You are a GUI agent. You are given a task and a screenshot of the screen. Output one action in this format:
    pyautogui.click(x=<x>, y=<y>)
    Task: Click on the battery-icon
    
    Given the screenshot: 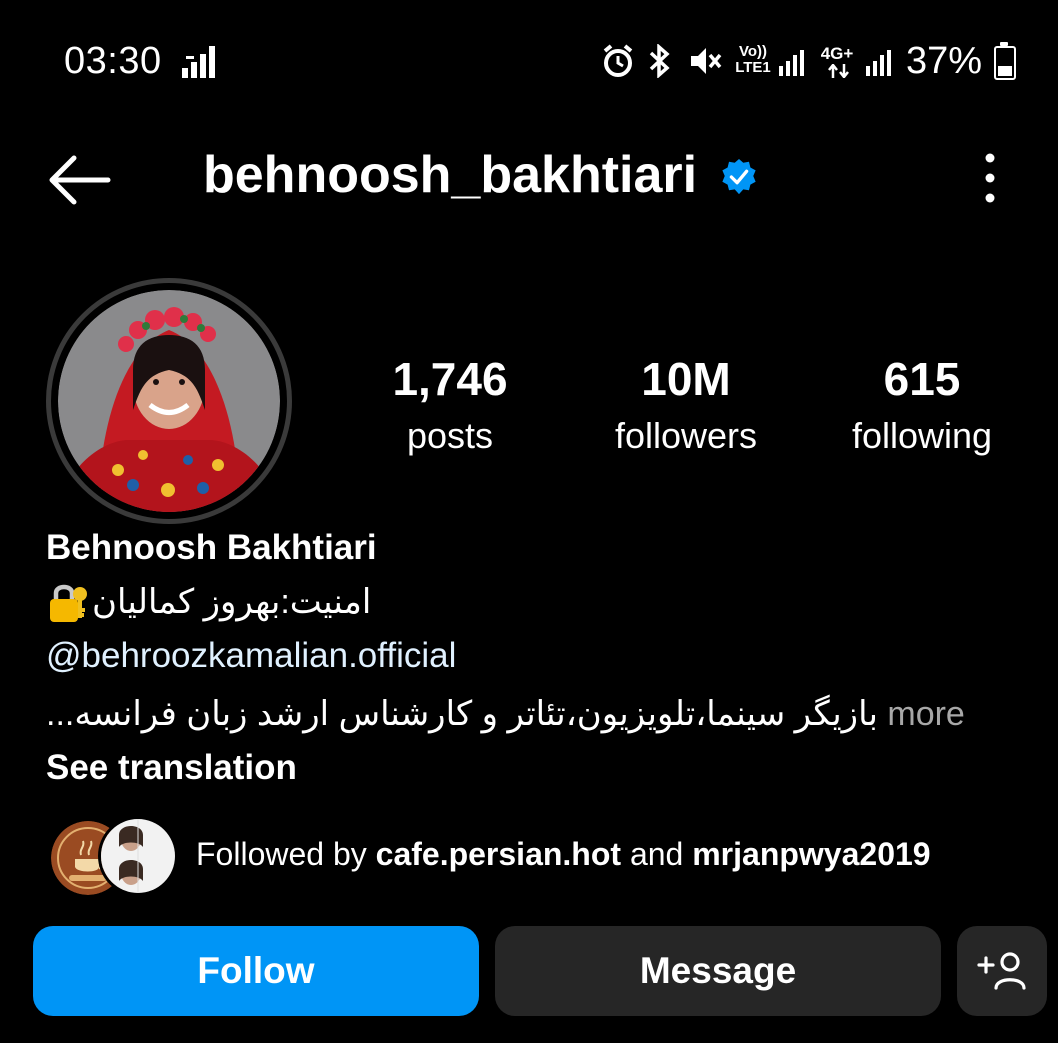 What is the action you would take?
    pyautogui.click(x=1005, y=61)
    